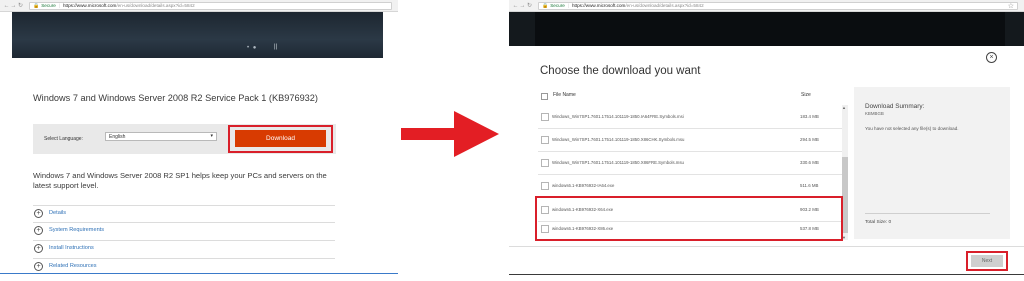  What do you see at coordinates (117, 137) in the screenshot?
I see `language-value: English` at bounding box center [117, 137].